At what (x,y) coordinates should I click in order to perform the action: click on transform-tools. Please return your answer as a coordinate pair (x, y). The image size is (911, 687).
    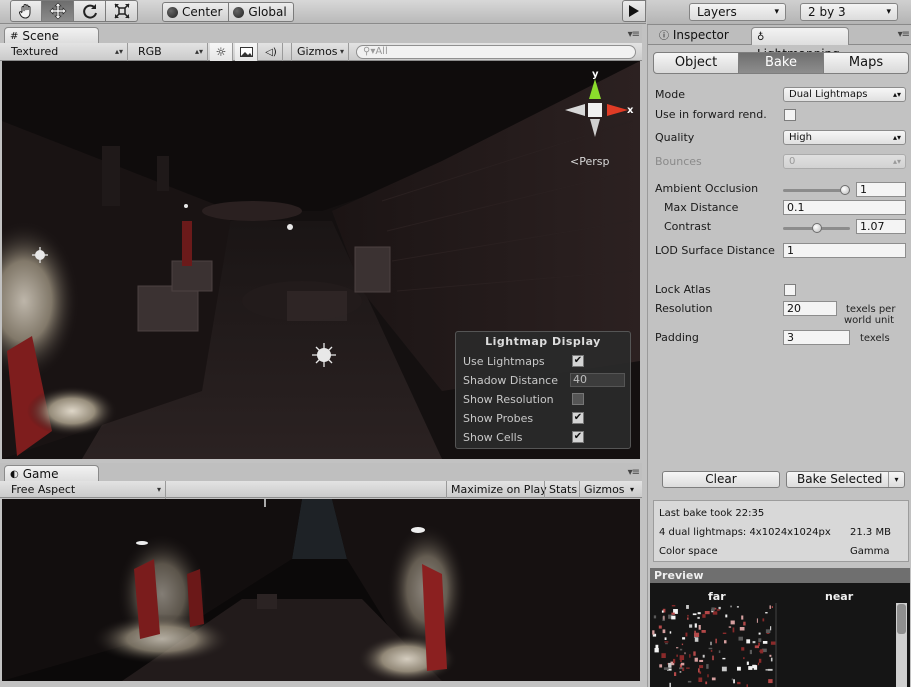
    Looking at the image, I should click on (74, 11).